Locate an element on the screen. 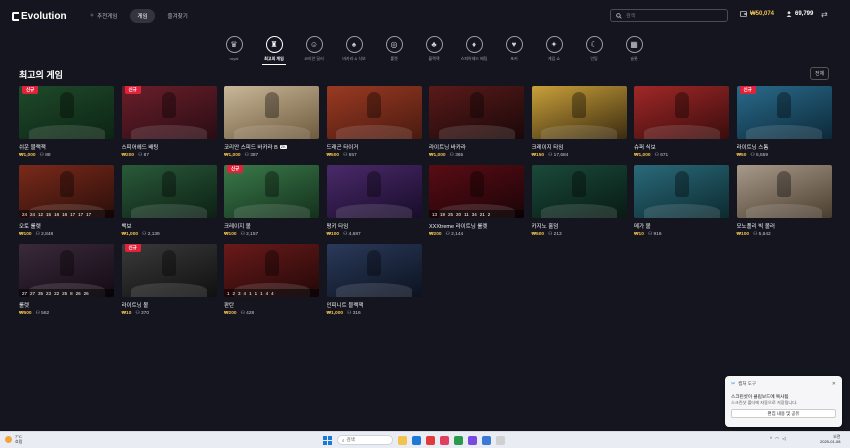 The height and width of the screenshot is (448, 850). category-1: ♜ 최고의 게임 is located at coordinates (274, 50).